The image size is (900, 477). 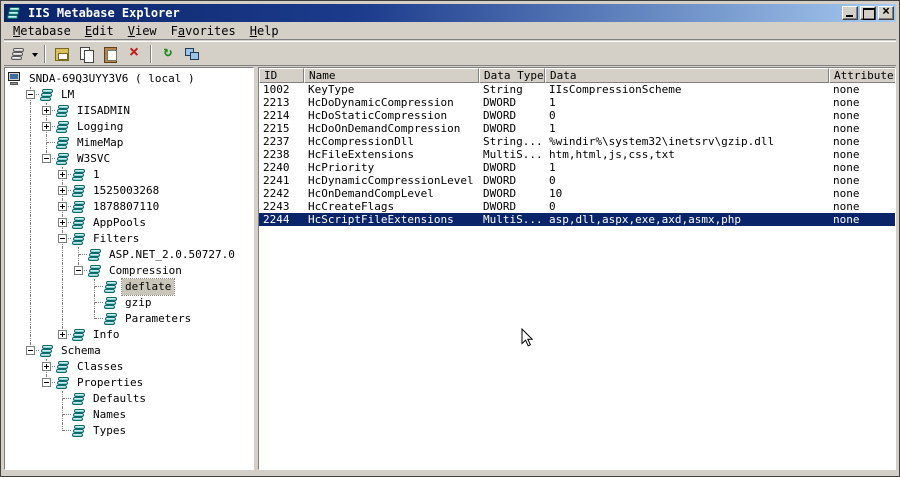 What do you see at coordinates (130, 287) in the screenshot?
I see `tree-item-deflate: deflate` at bounding box center [130, 287].